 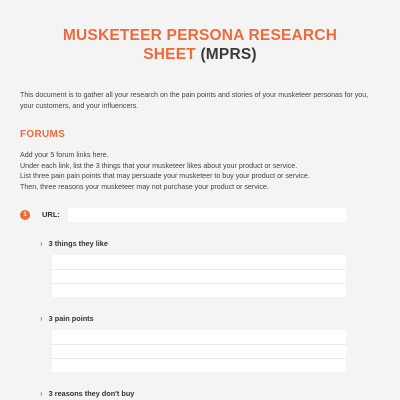 I want to click on pain-points-subheading: › 3 pain points, so click(x=67, y=318).